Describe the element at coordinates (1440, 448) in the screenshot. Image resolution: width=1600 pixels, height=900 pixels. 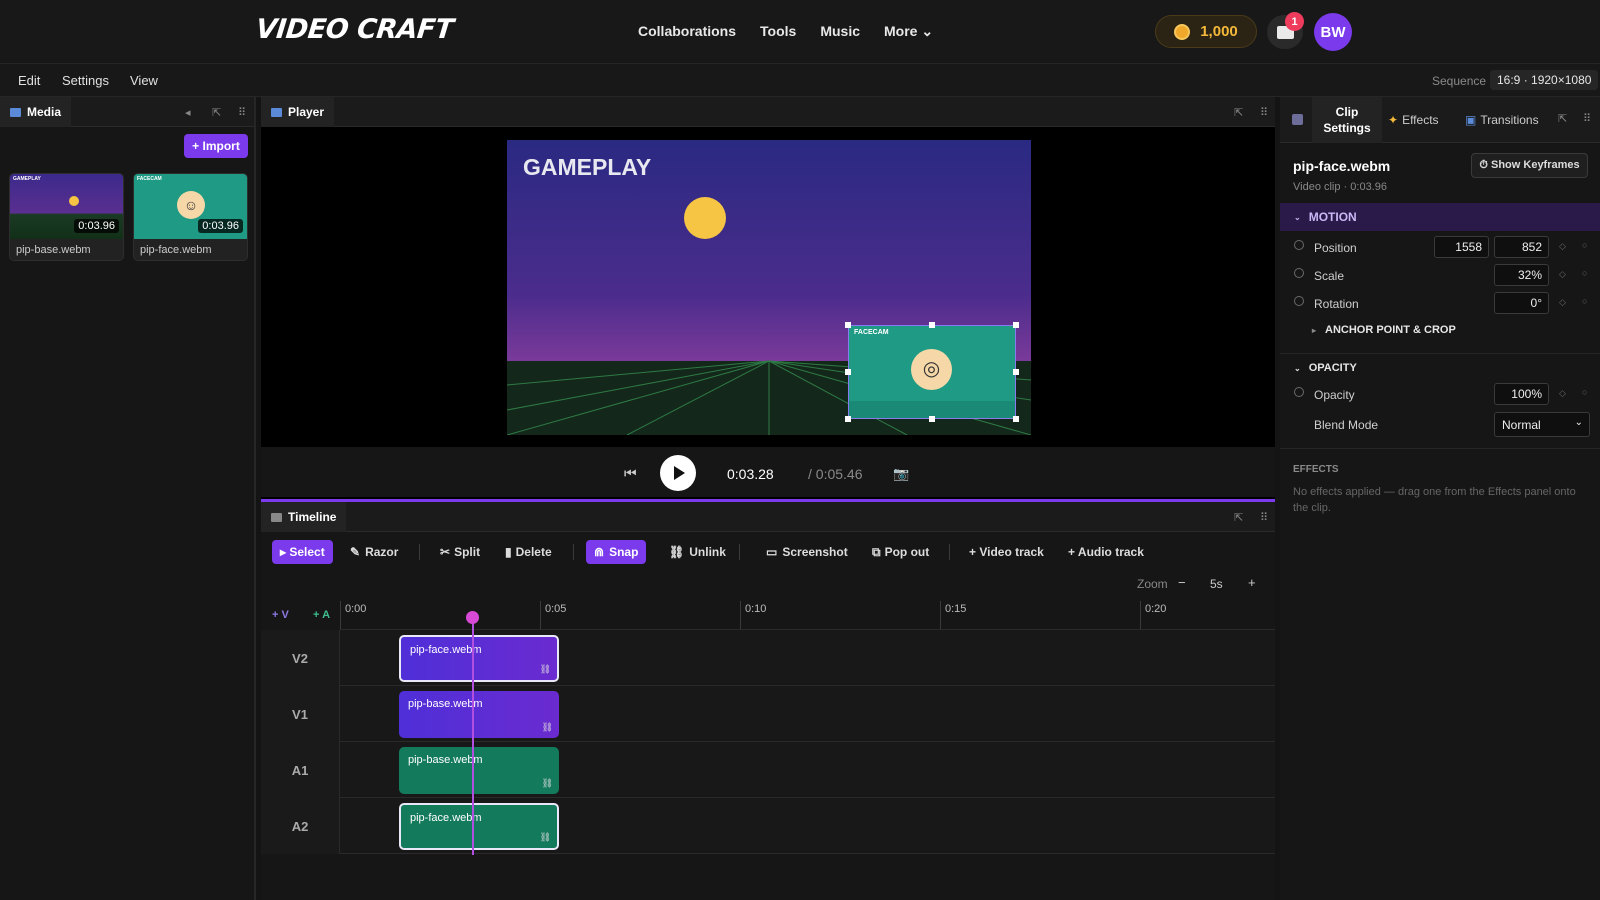
I see `divider` at that location.